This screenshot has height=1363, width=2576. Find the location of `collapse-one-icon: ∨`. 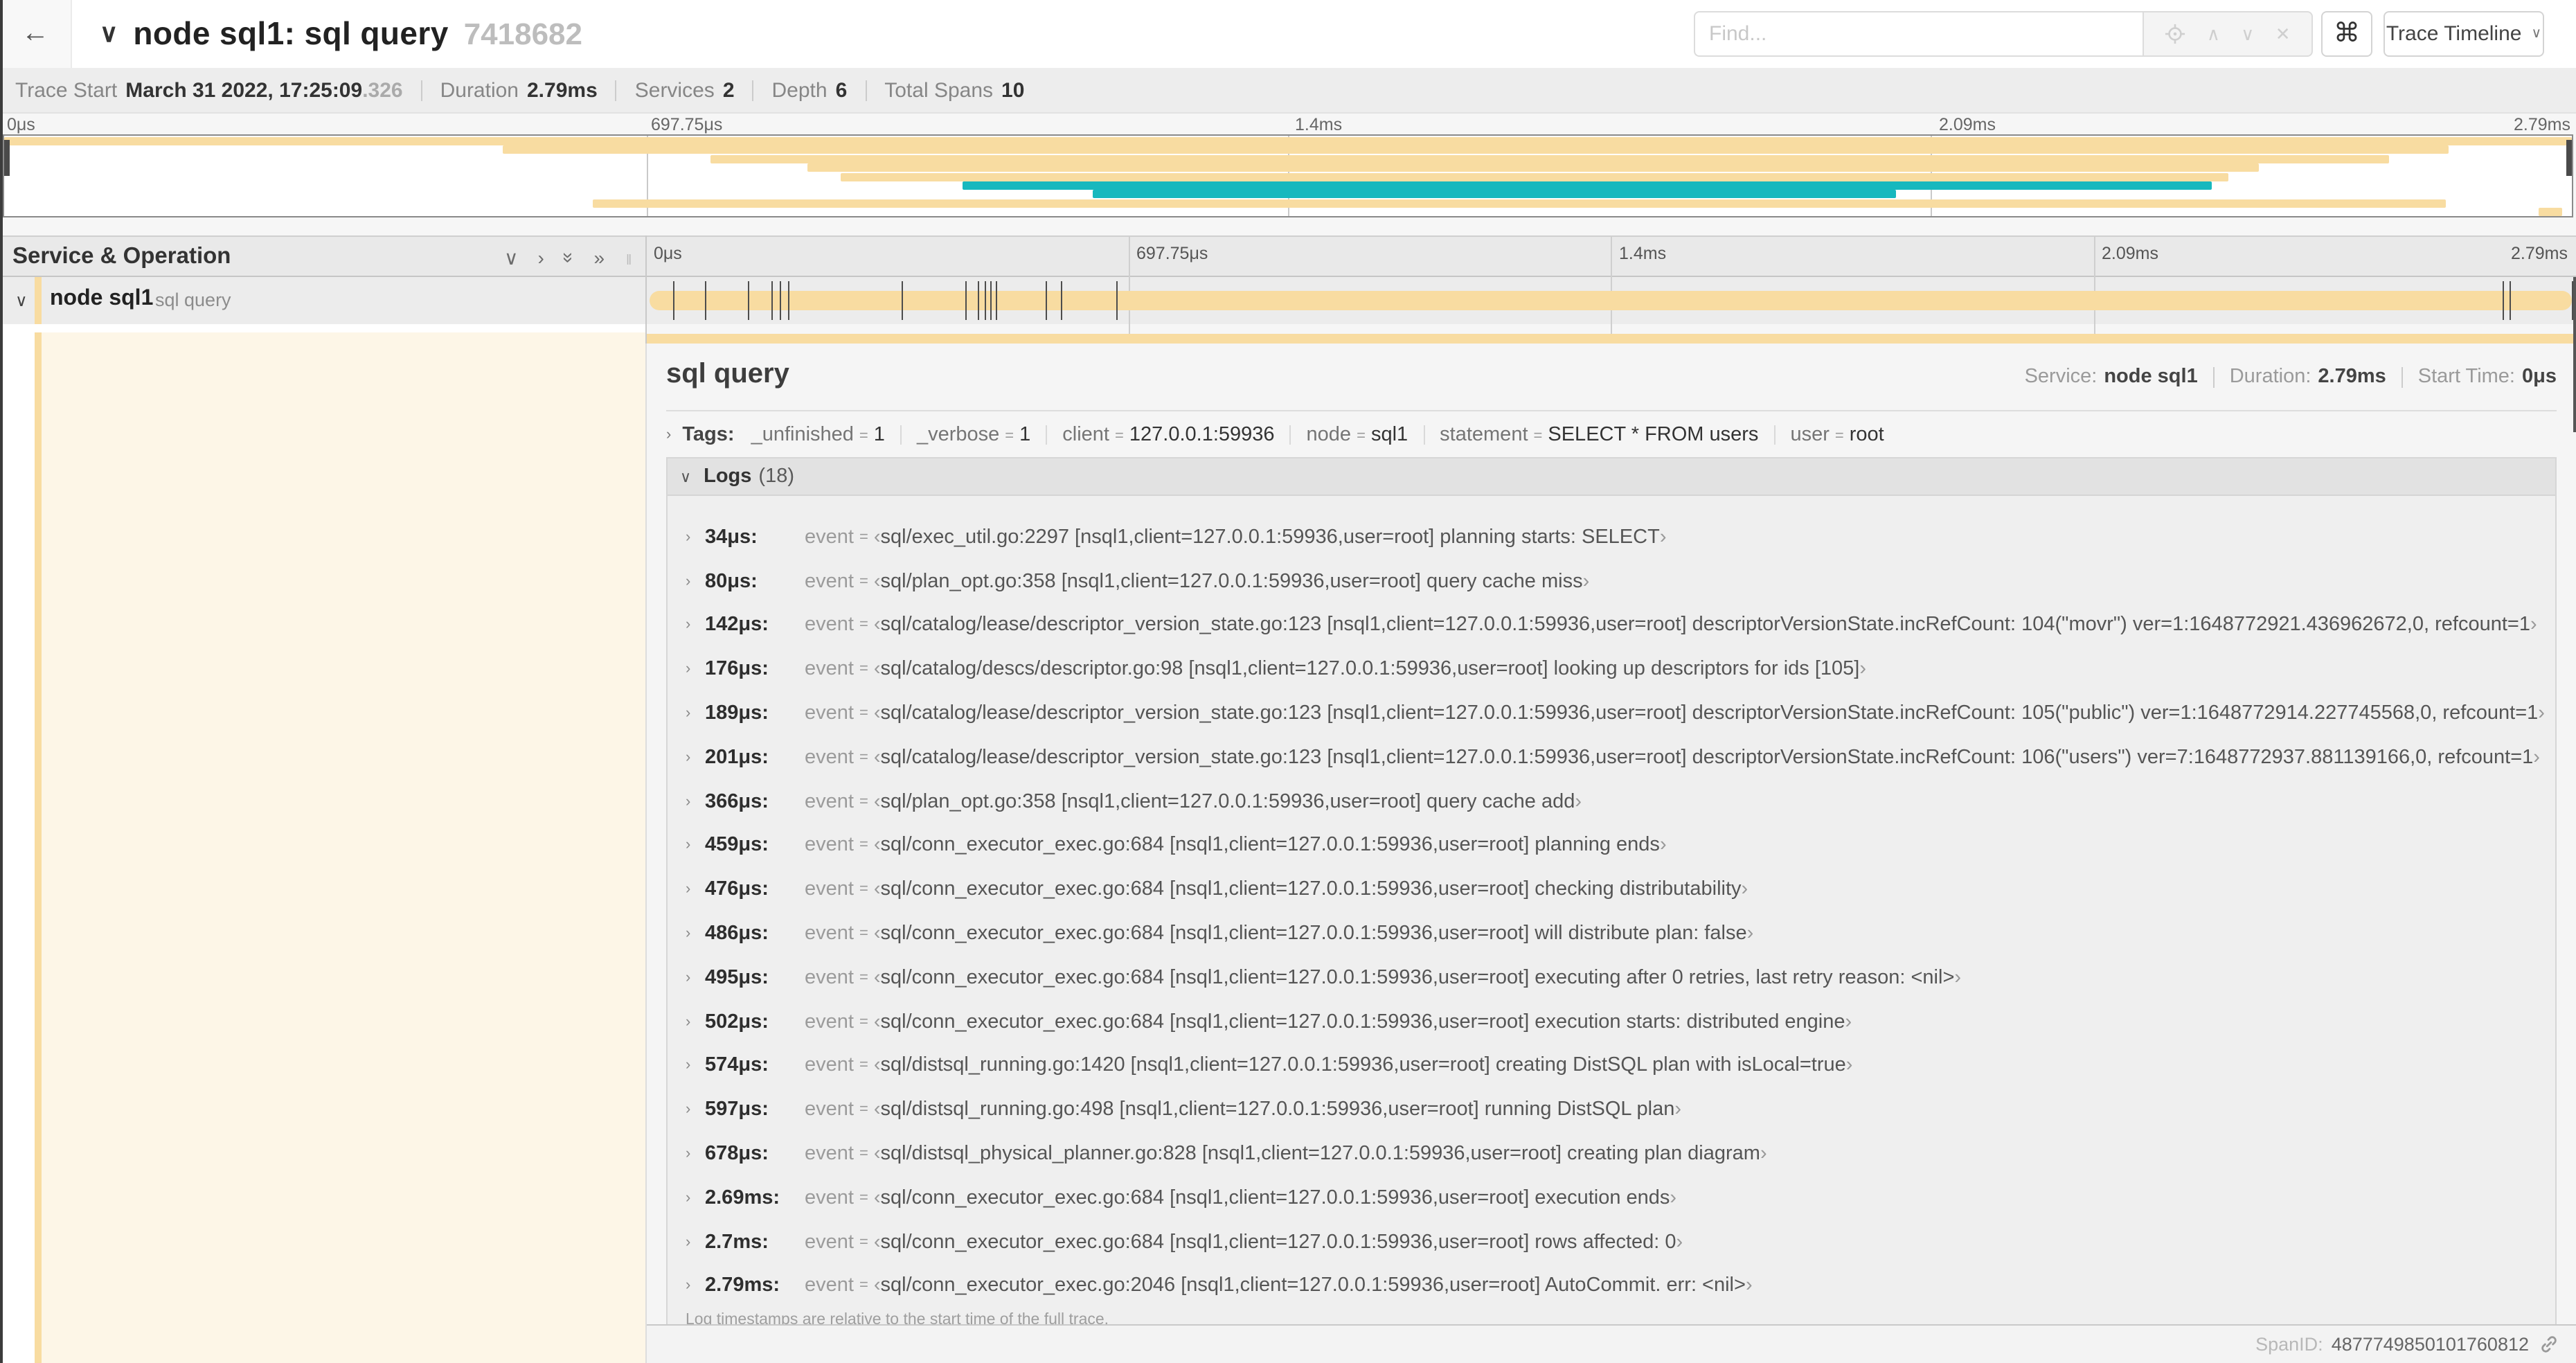

collapse-one-icon: ∨ is located at coordinates (512, 258).